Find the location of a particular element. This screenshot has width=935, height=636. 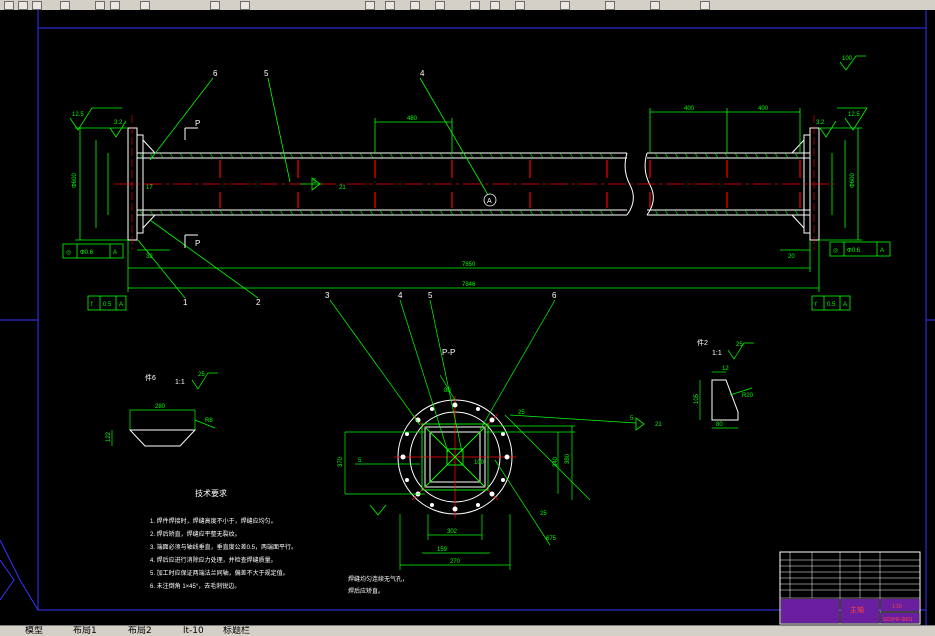

svg-text: 20 is located at coordinates (791, 257).